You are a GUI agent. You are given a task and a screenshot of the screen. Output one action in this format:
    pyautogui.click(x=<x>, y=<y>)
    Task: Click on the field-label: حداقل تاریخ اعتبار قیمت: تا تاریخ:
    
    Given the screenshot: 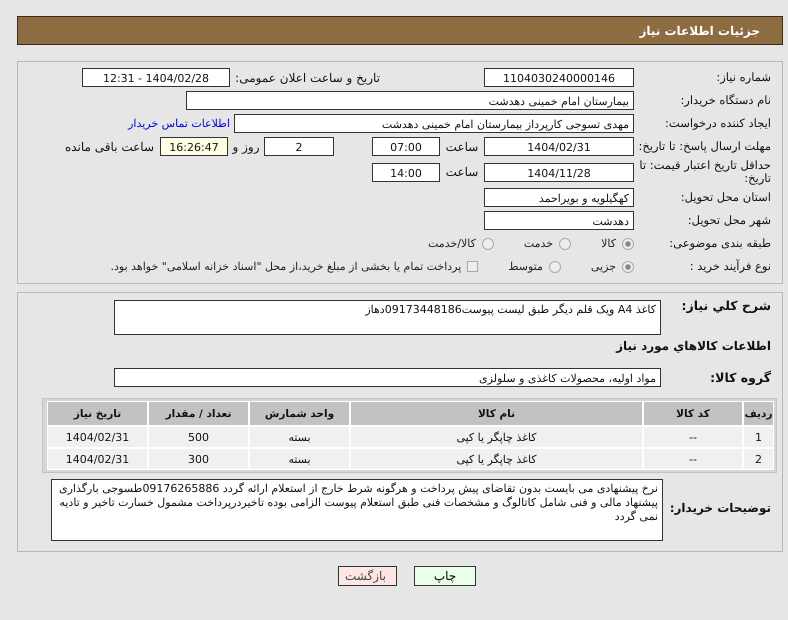 What is the action you would take?
    pyautogui.click(x=704, y=172)
    